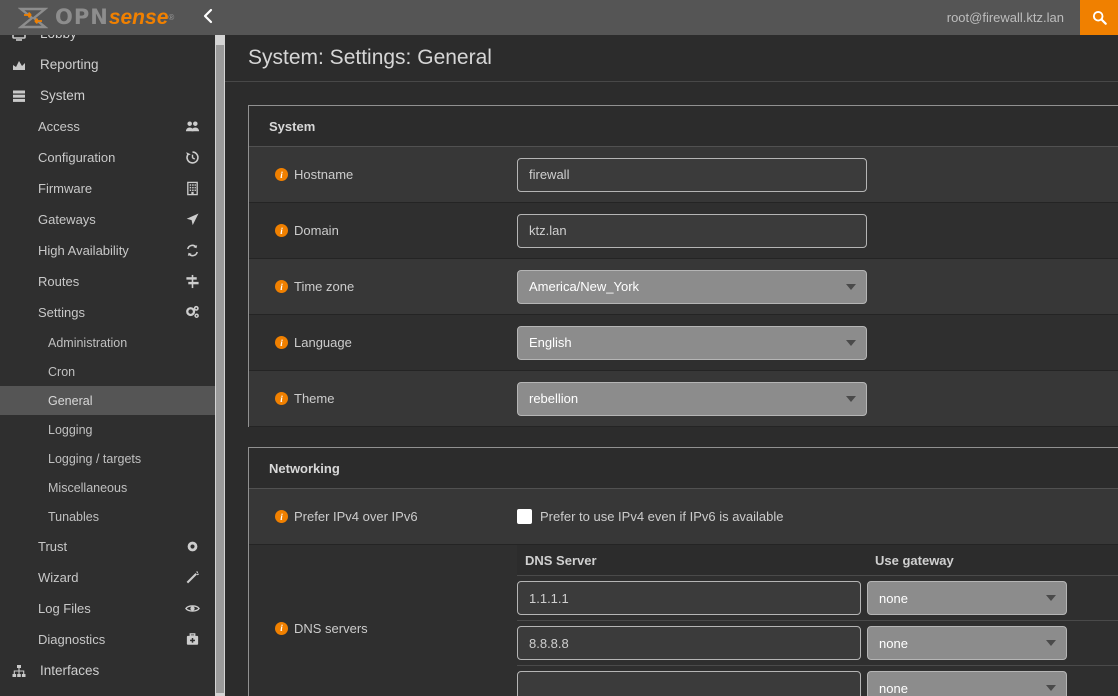 The image size is (1118, 696). Describe the element at coordinates (316, 230) in the screenshot. I see `domain-label: Domain` at that location.